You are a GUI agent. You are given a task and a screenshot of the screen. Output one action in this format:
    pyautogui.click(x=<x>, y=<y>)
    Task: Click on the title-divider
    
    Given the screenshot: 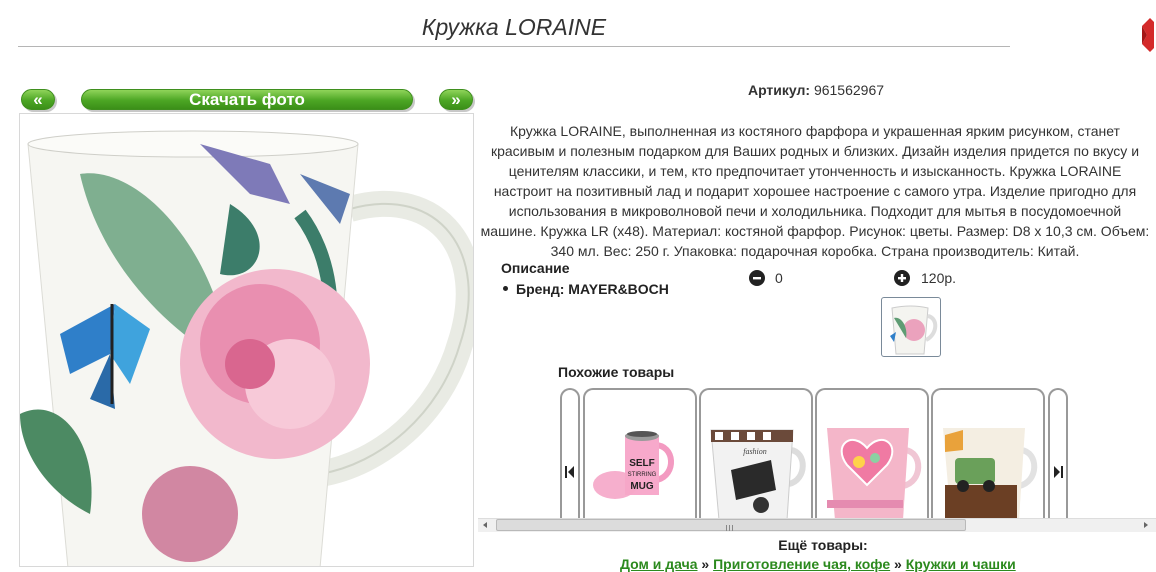 What is the action you would take?
    pyautogui.click(x=514, y=46)
    